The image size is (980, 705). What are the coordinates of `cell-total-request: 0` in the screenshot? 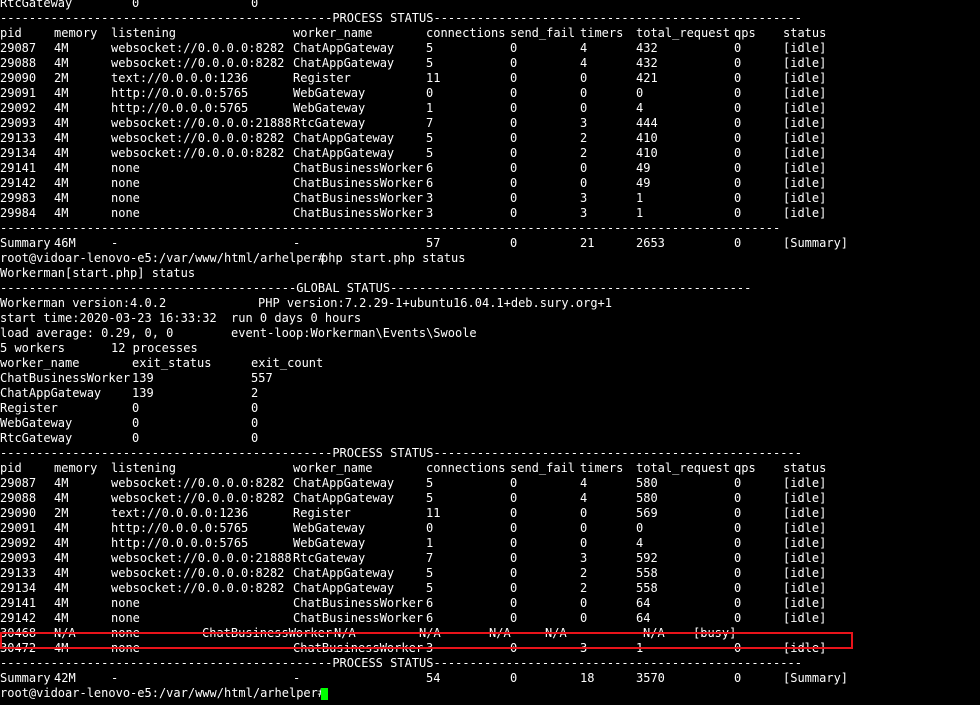 It's located at (640, 528).